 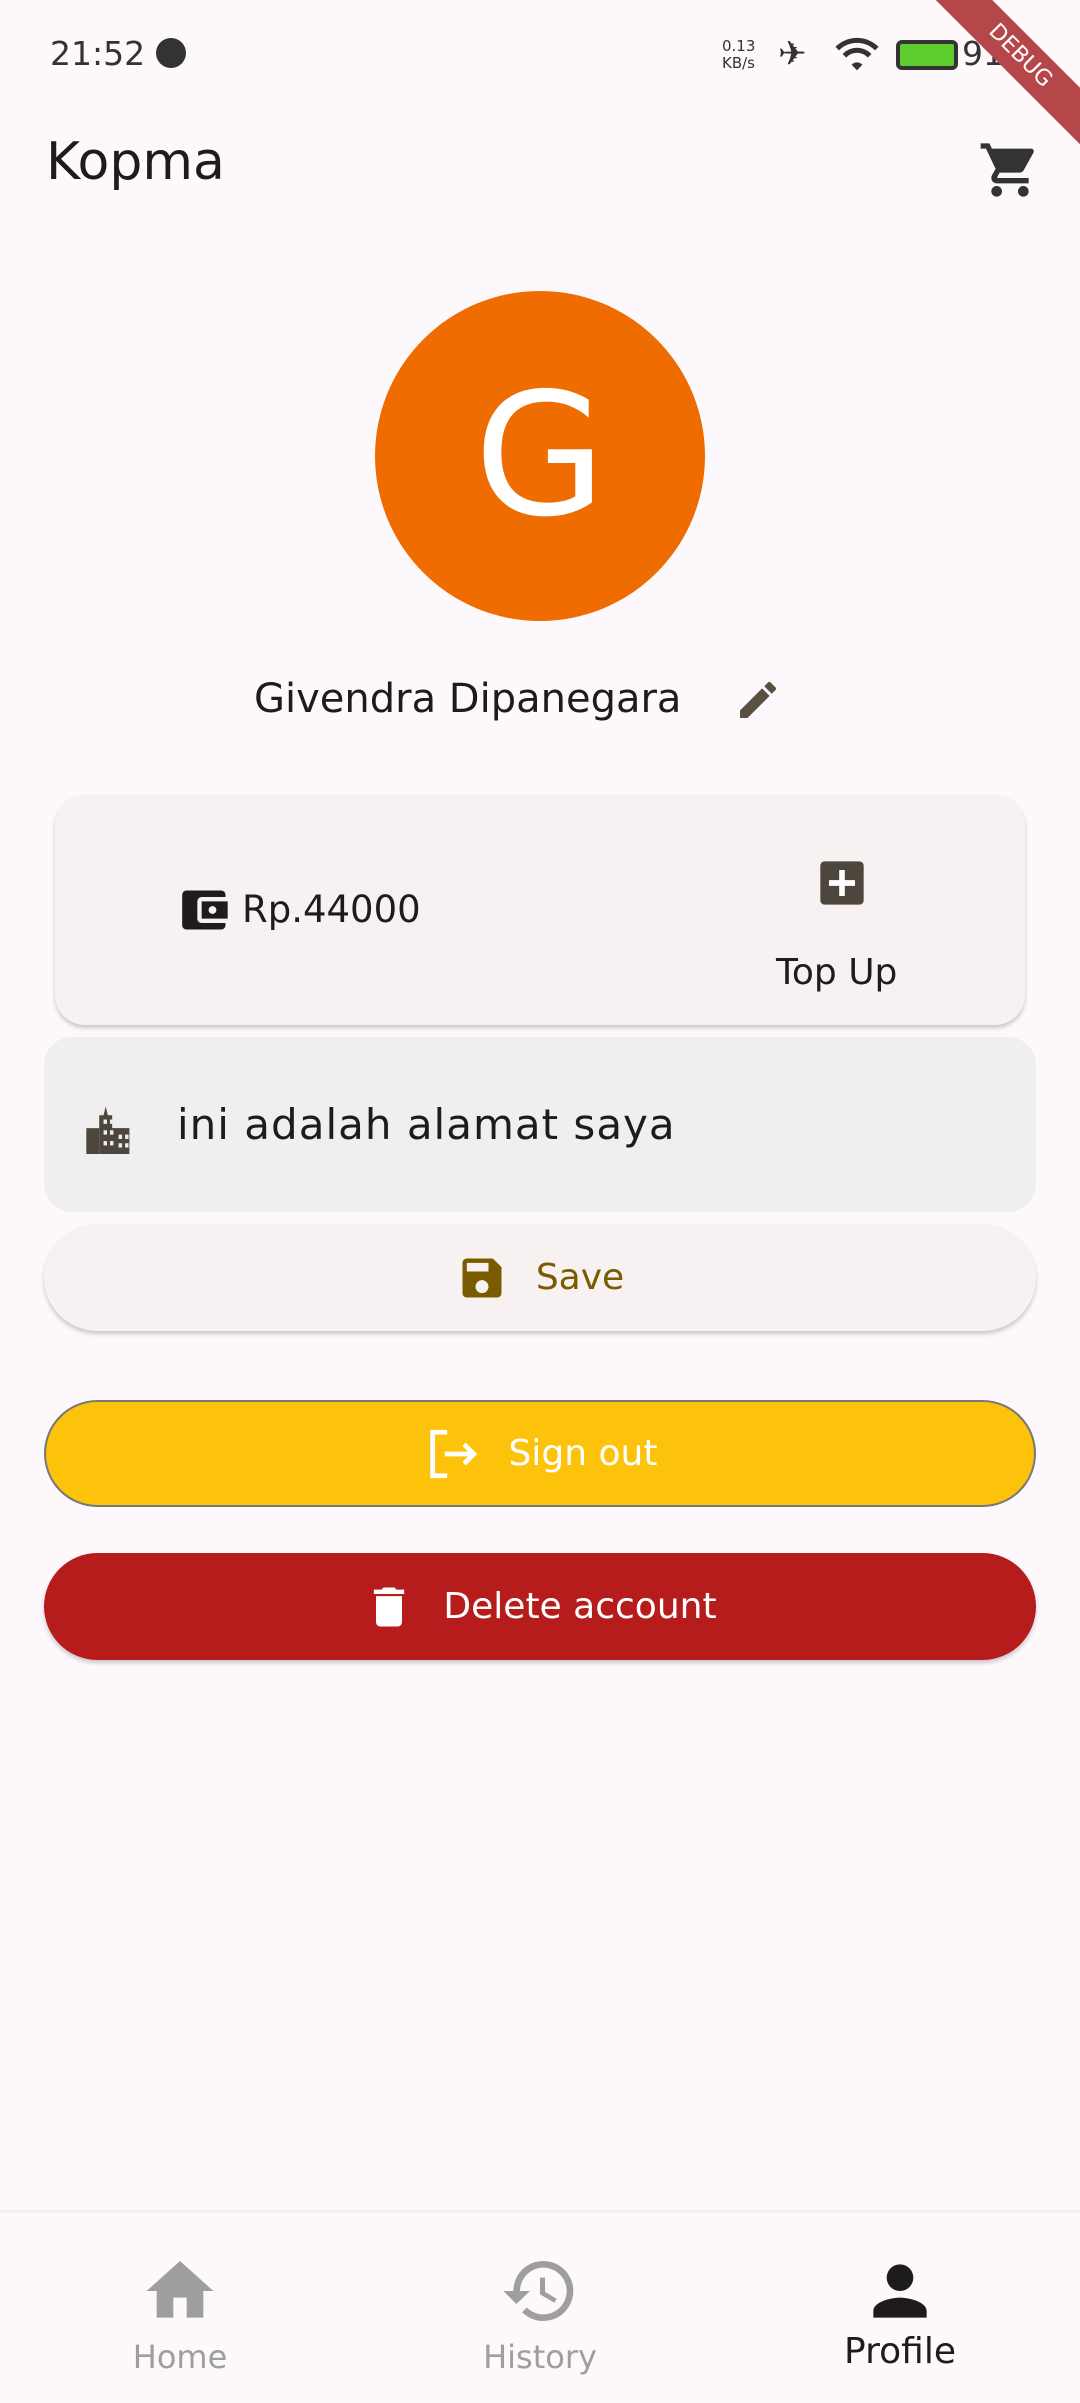 What do you see at coordinates (171, 53) in the screenshot?
I see `notification-icon` at bounding box center [171, 53].